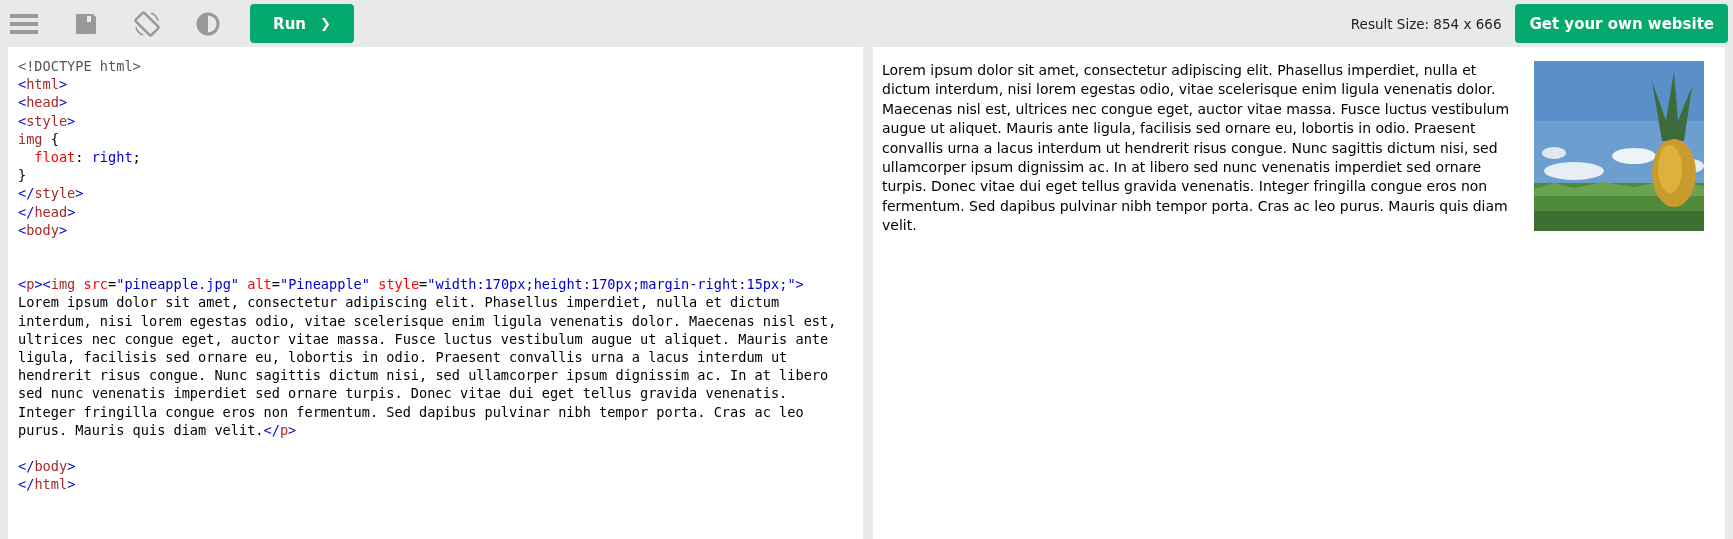 The height and width of the screenshot is (539, 1733). What do you see at coordinates (1426, 23) in the screenshot?
I see `result-size-label: Result Size: 854 x 666` at bounding box center [1426, 23].